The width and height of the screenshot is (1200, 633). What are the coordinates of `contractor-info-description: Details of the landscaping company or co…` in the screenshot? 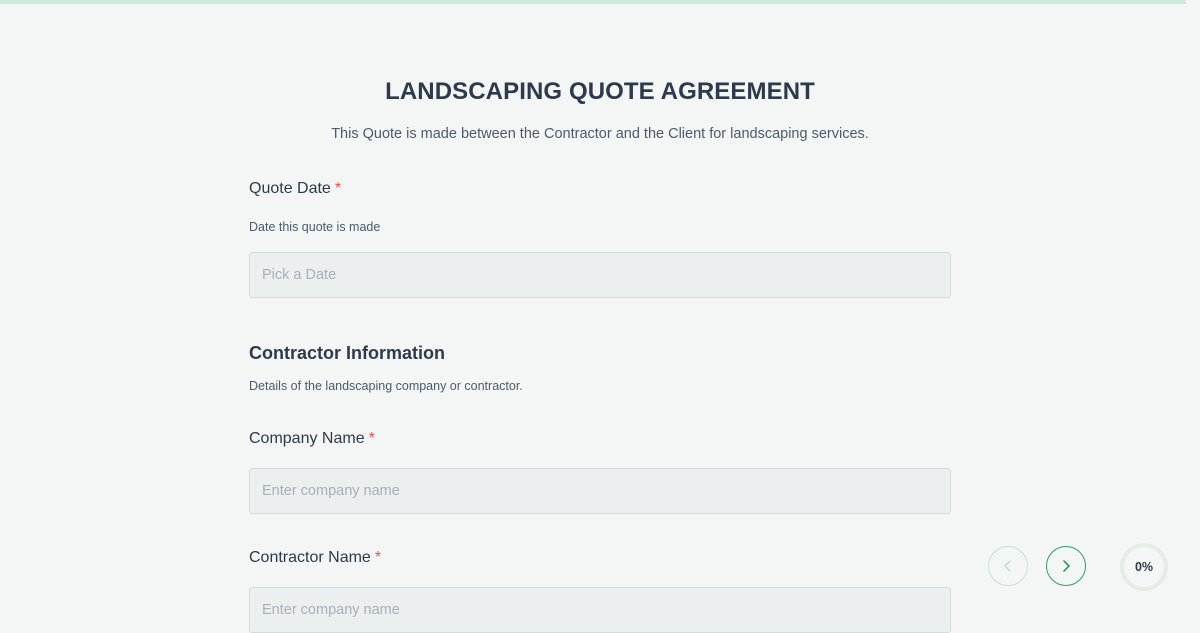 It's located at (386, 386).